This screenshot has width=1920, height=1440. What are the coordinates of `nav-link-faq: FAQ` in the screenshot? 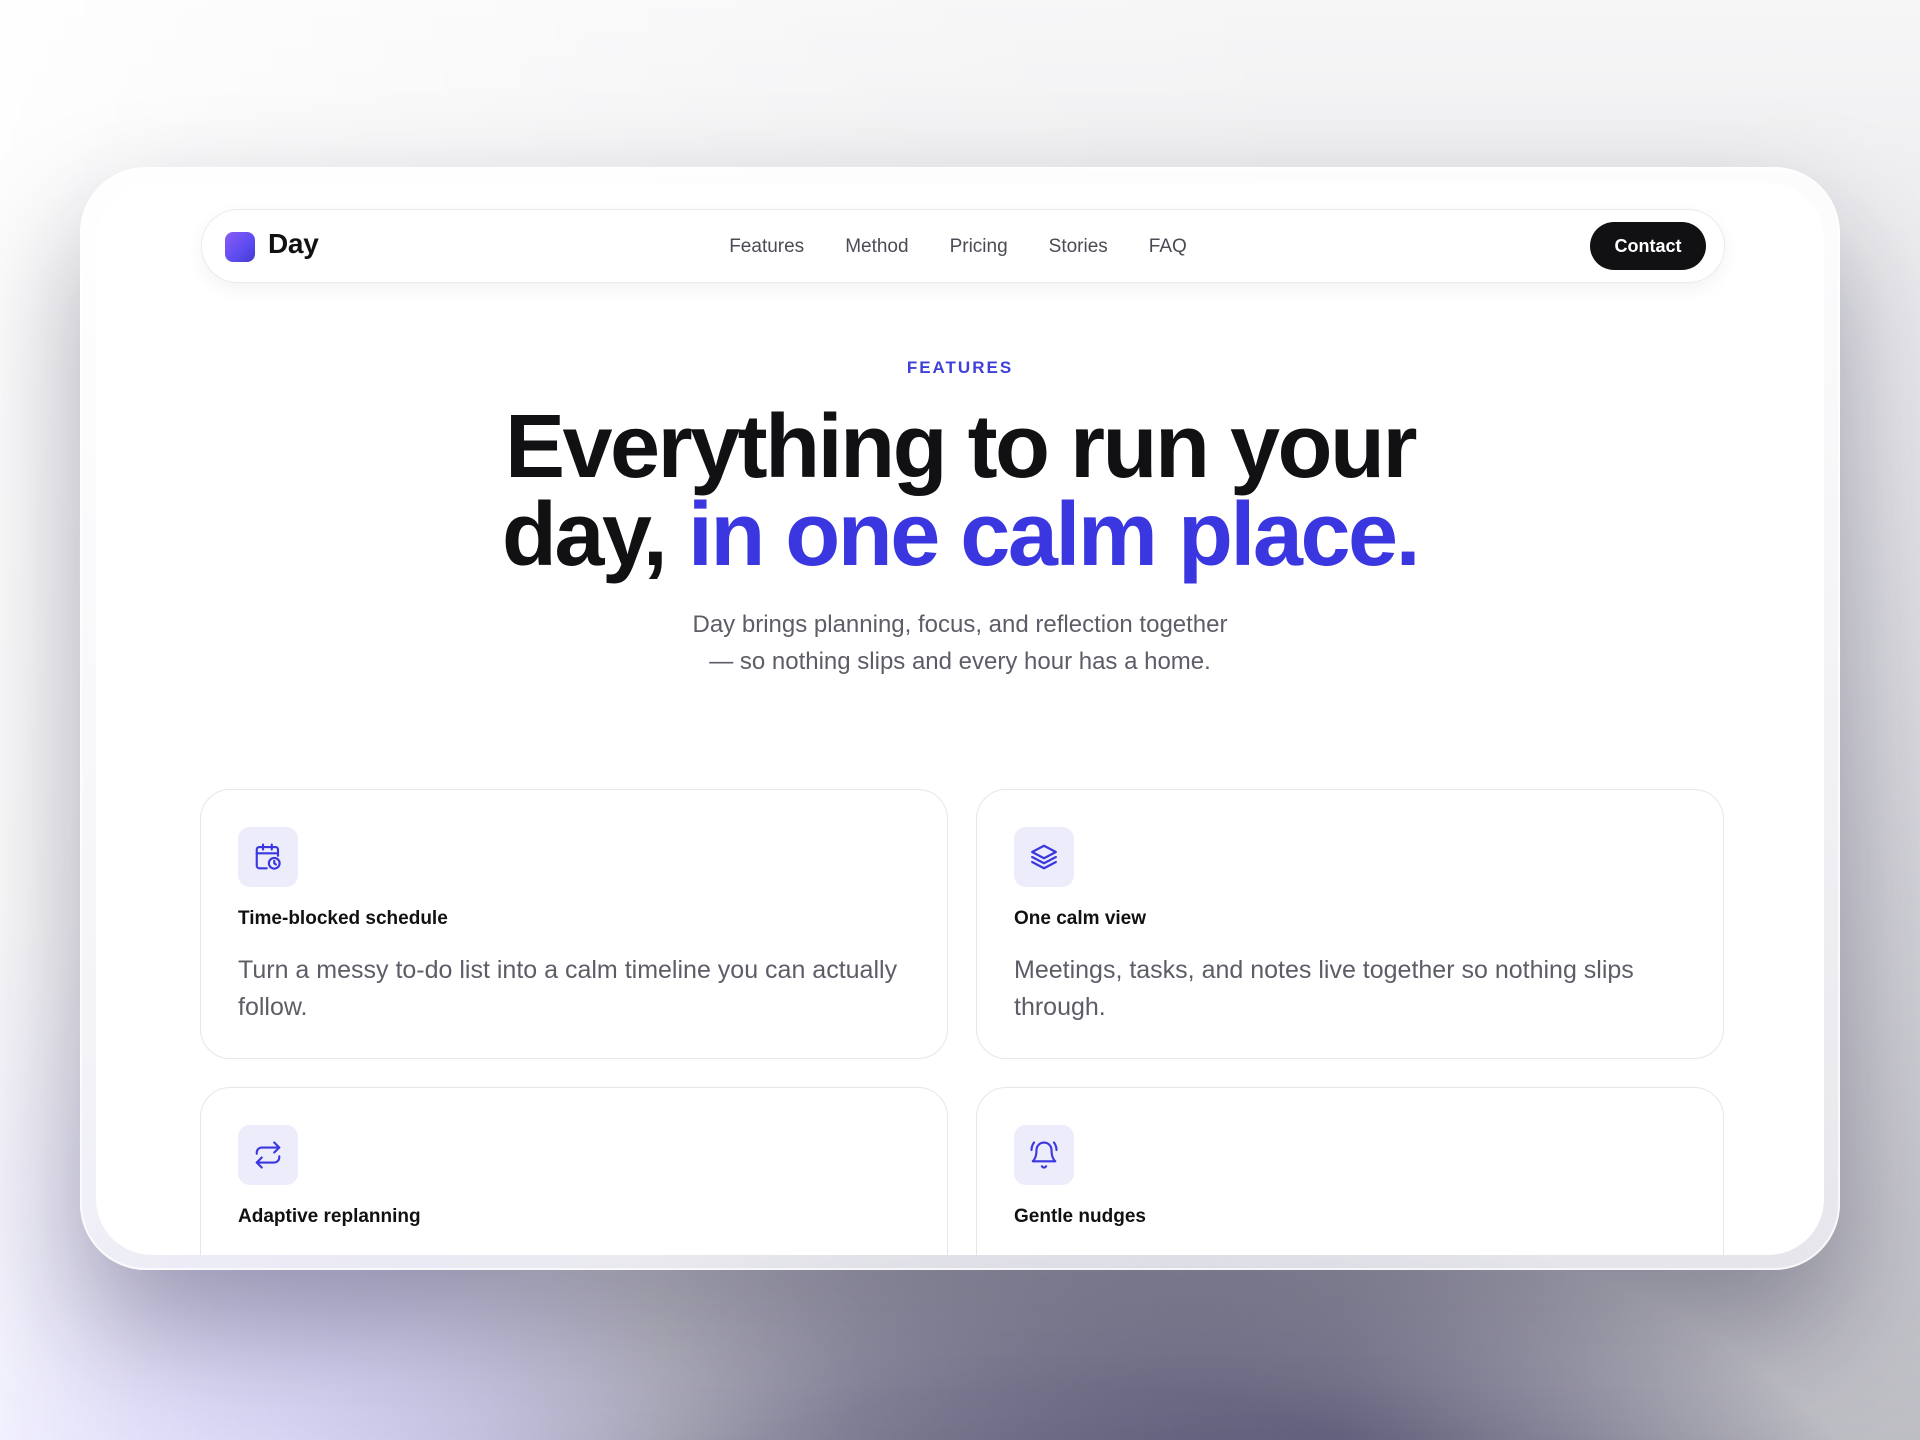 It's located at (1168, 247).